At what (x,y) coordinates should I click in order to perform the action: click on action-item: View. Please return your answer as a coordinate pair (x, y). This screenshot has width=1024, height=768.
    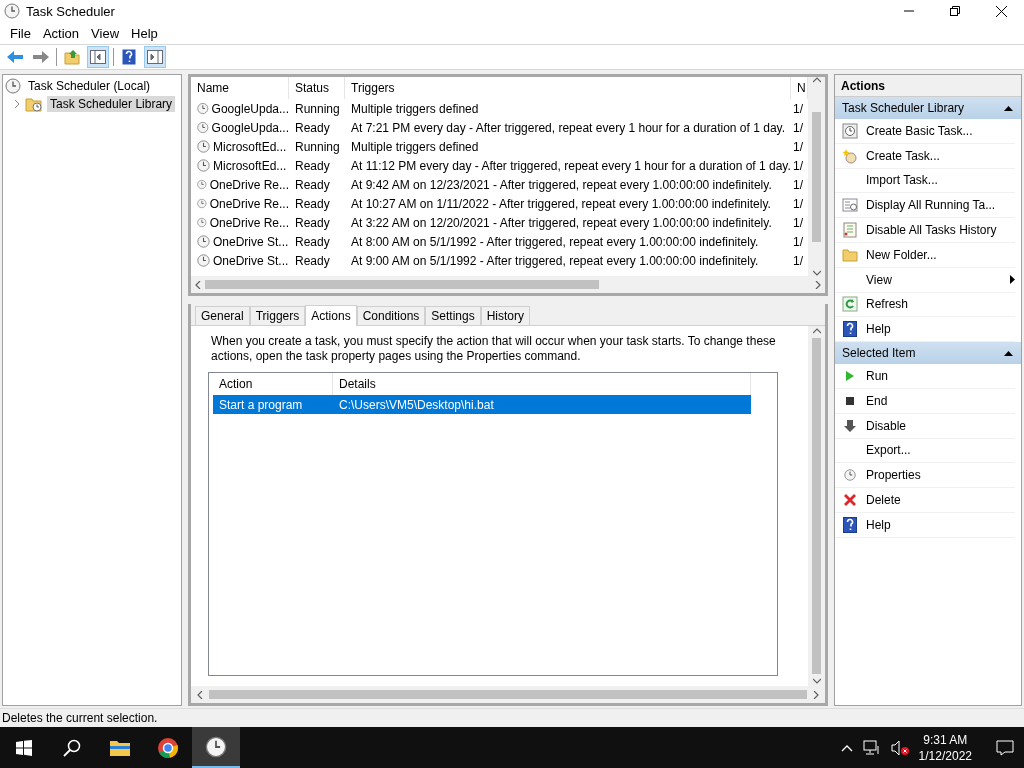
    Looking at the image, I should click on (925, 280).